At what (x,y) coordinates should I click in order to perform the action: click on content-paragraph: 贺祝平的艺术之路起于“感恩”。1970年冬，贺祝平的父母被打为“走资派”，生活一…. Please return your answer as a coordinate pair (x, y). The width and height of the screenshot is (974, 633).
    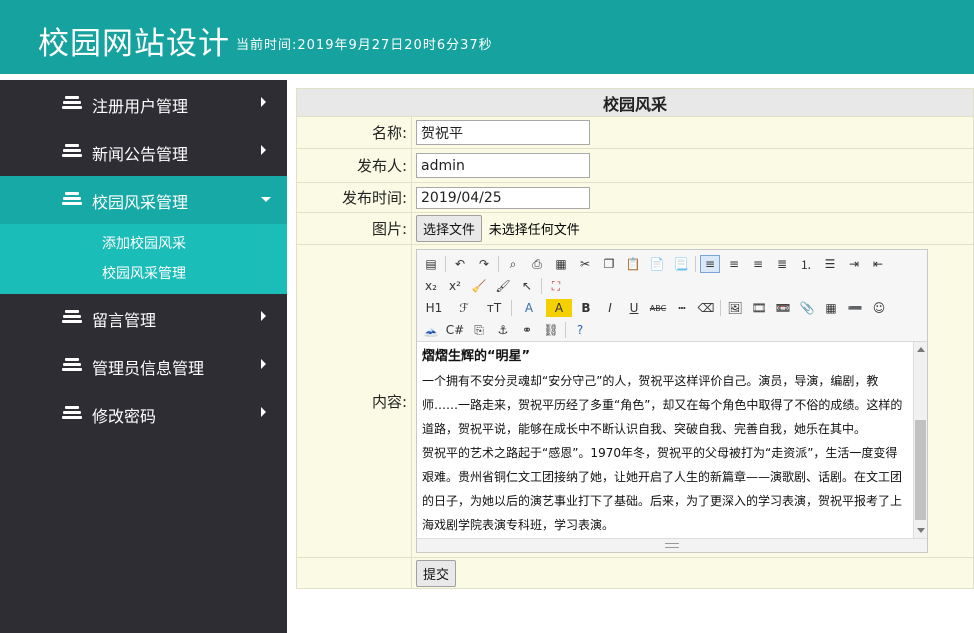
    Looking at the image, I should click on (662, 489).